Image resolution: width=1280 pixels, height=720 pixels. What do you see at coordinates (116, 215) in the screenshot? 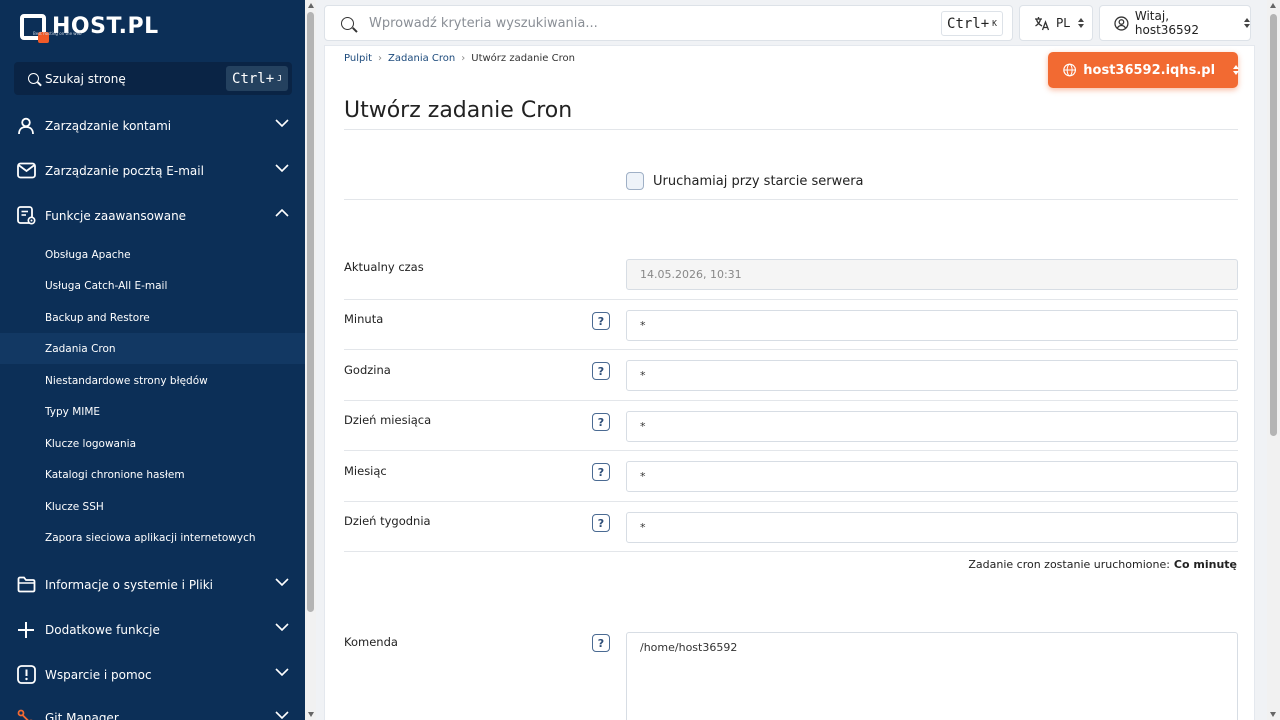
I see `sidebar-section-label: Funkcje zaawansowane` at bounding box center [116, 215].